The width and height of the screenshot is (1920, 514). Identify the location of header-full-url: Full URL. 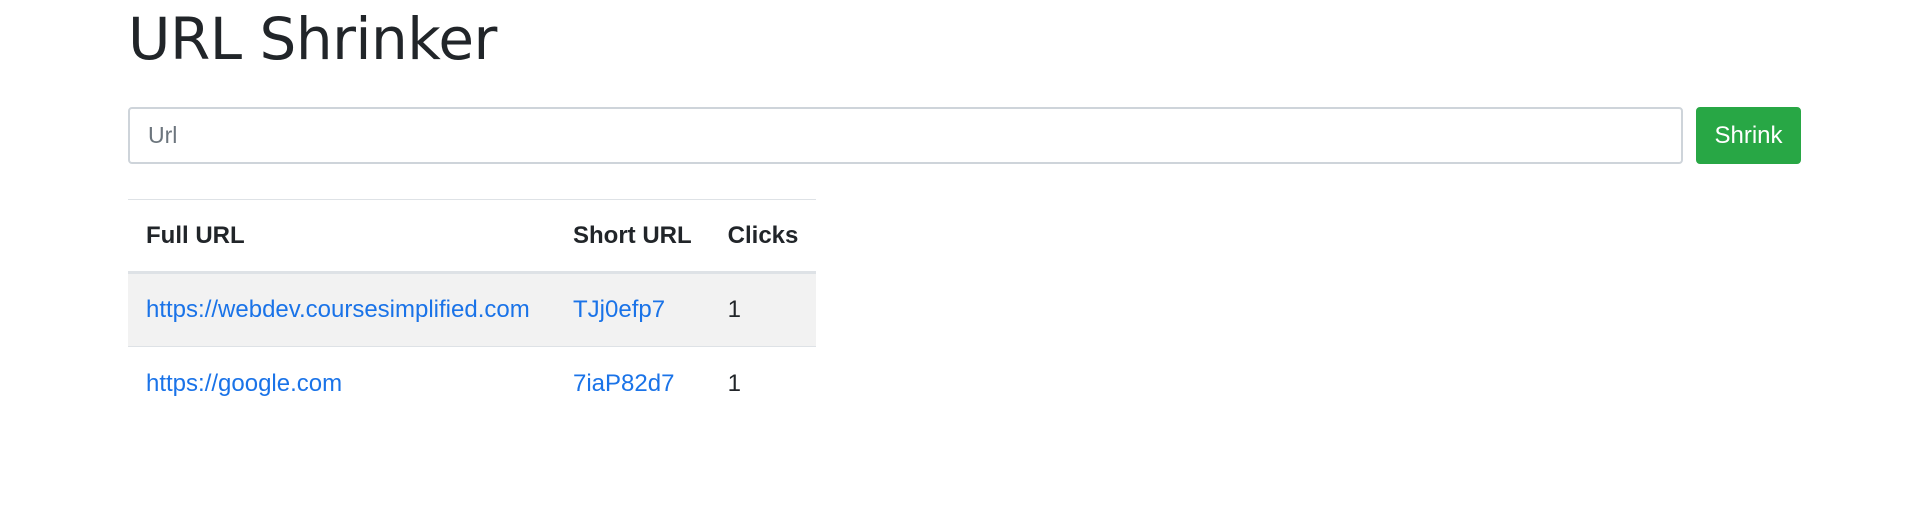
(341, 236).